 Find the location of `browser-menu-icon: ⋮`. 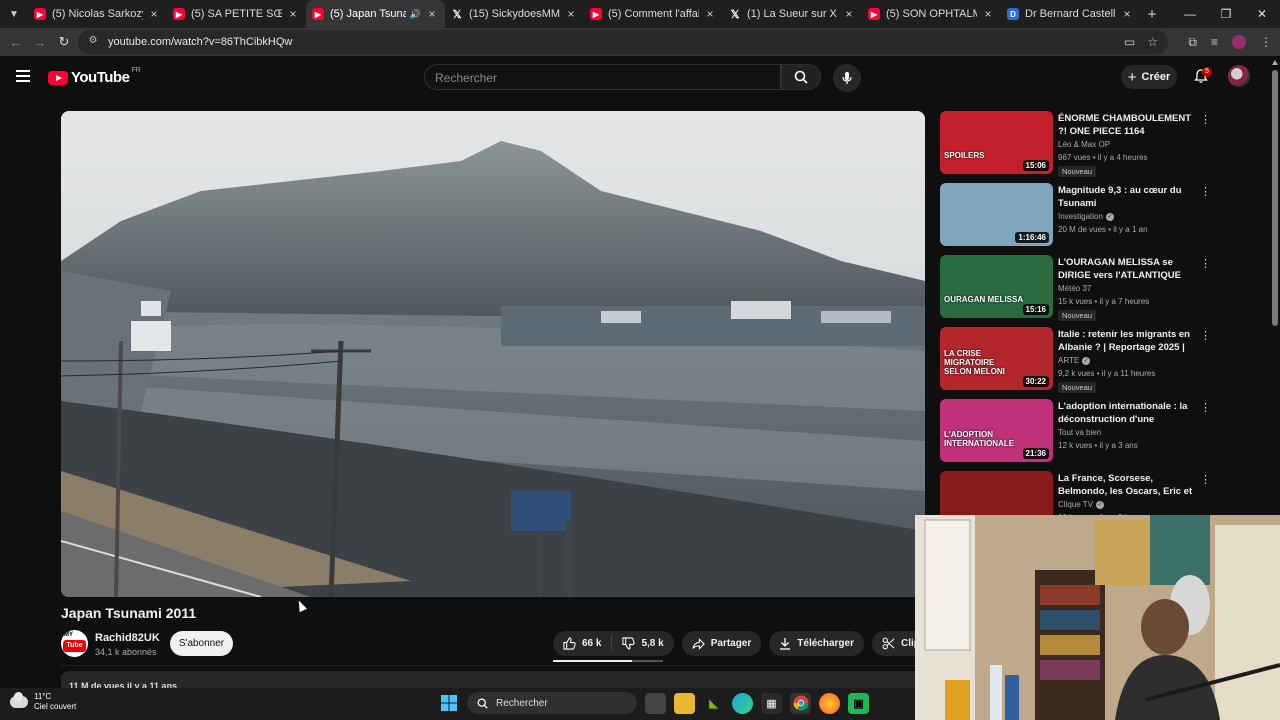

browser-menu-icon: ⋮ is located at coordinates (1266, 42).